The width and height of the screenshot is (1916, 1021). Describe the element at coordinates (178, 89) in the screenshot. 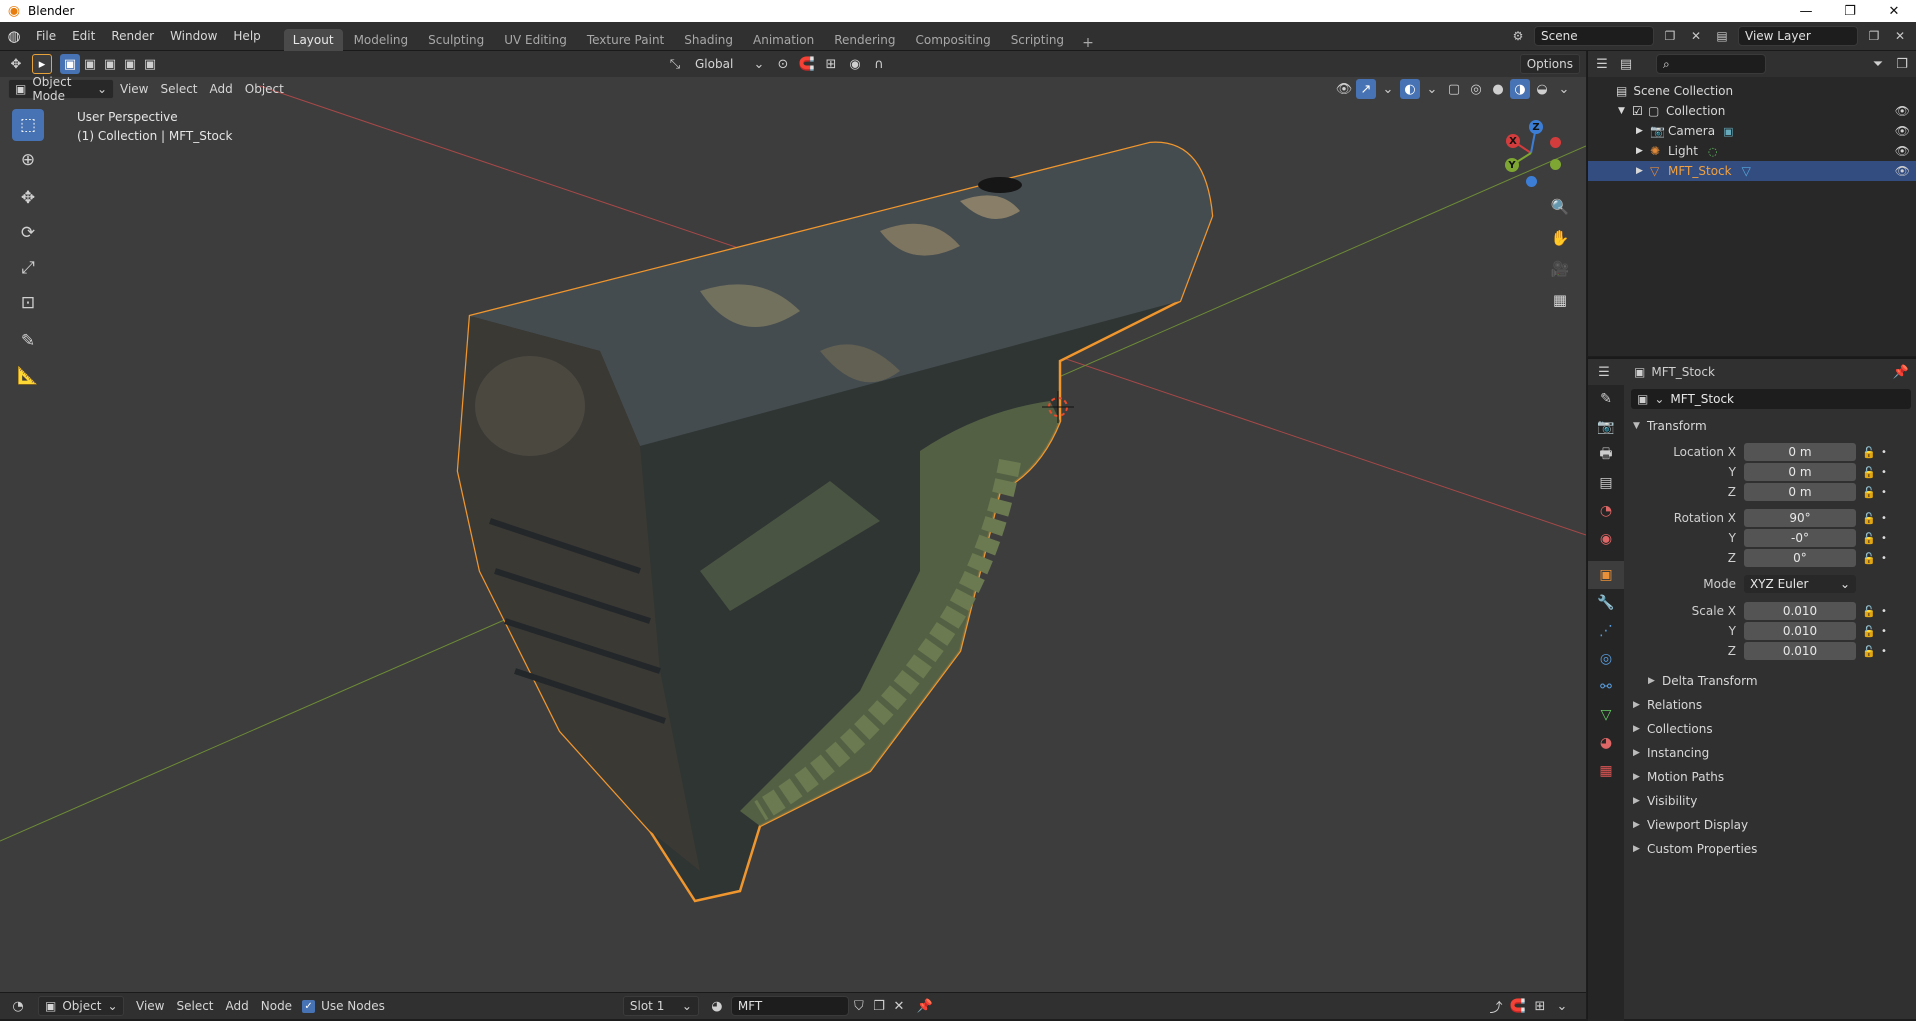

I see `viewport-menu-select: Select` at that location.